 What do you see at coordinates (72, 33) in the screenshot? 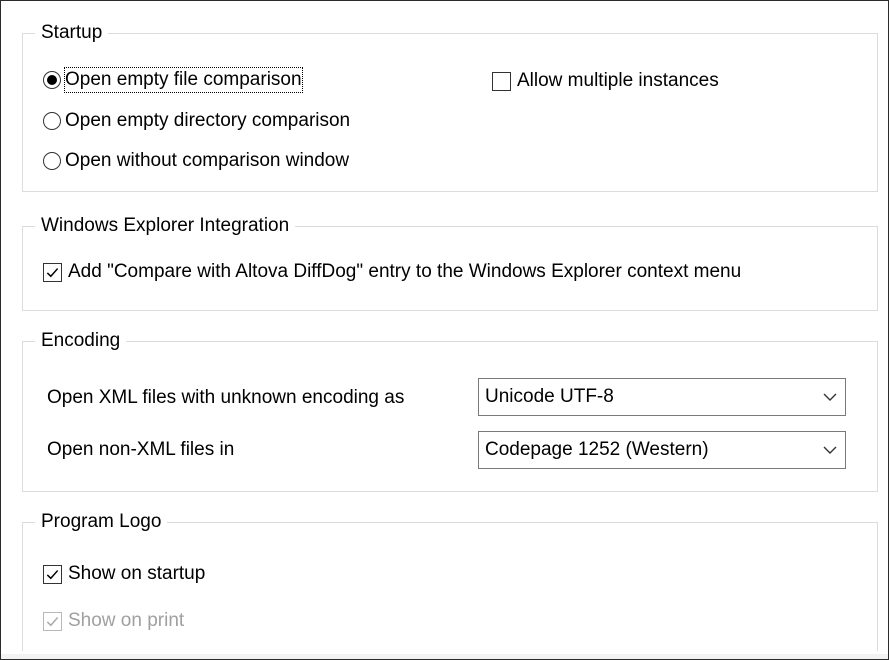
I see `startup-group-title: Startup` at bounding box center [72, 33].